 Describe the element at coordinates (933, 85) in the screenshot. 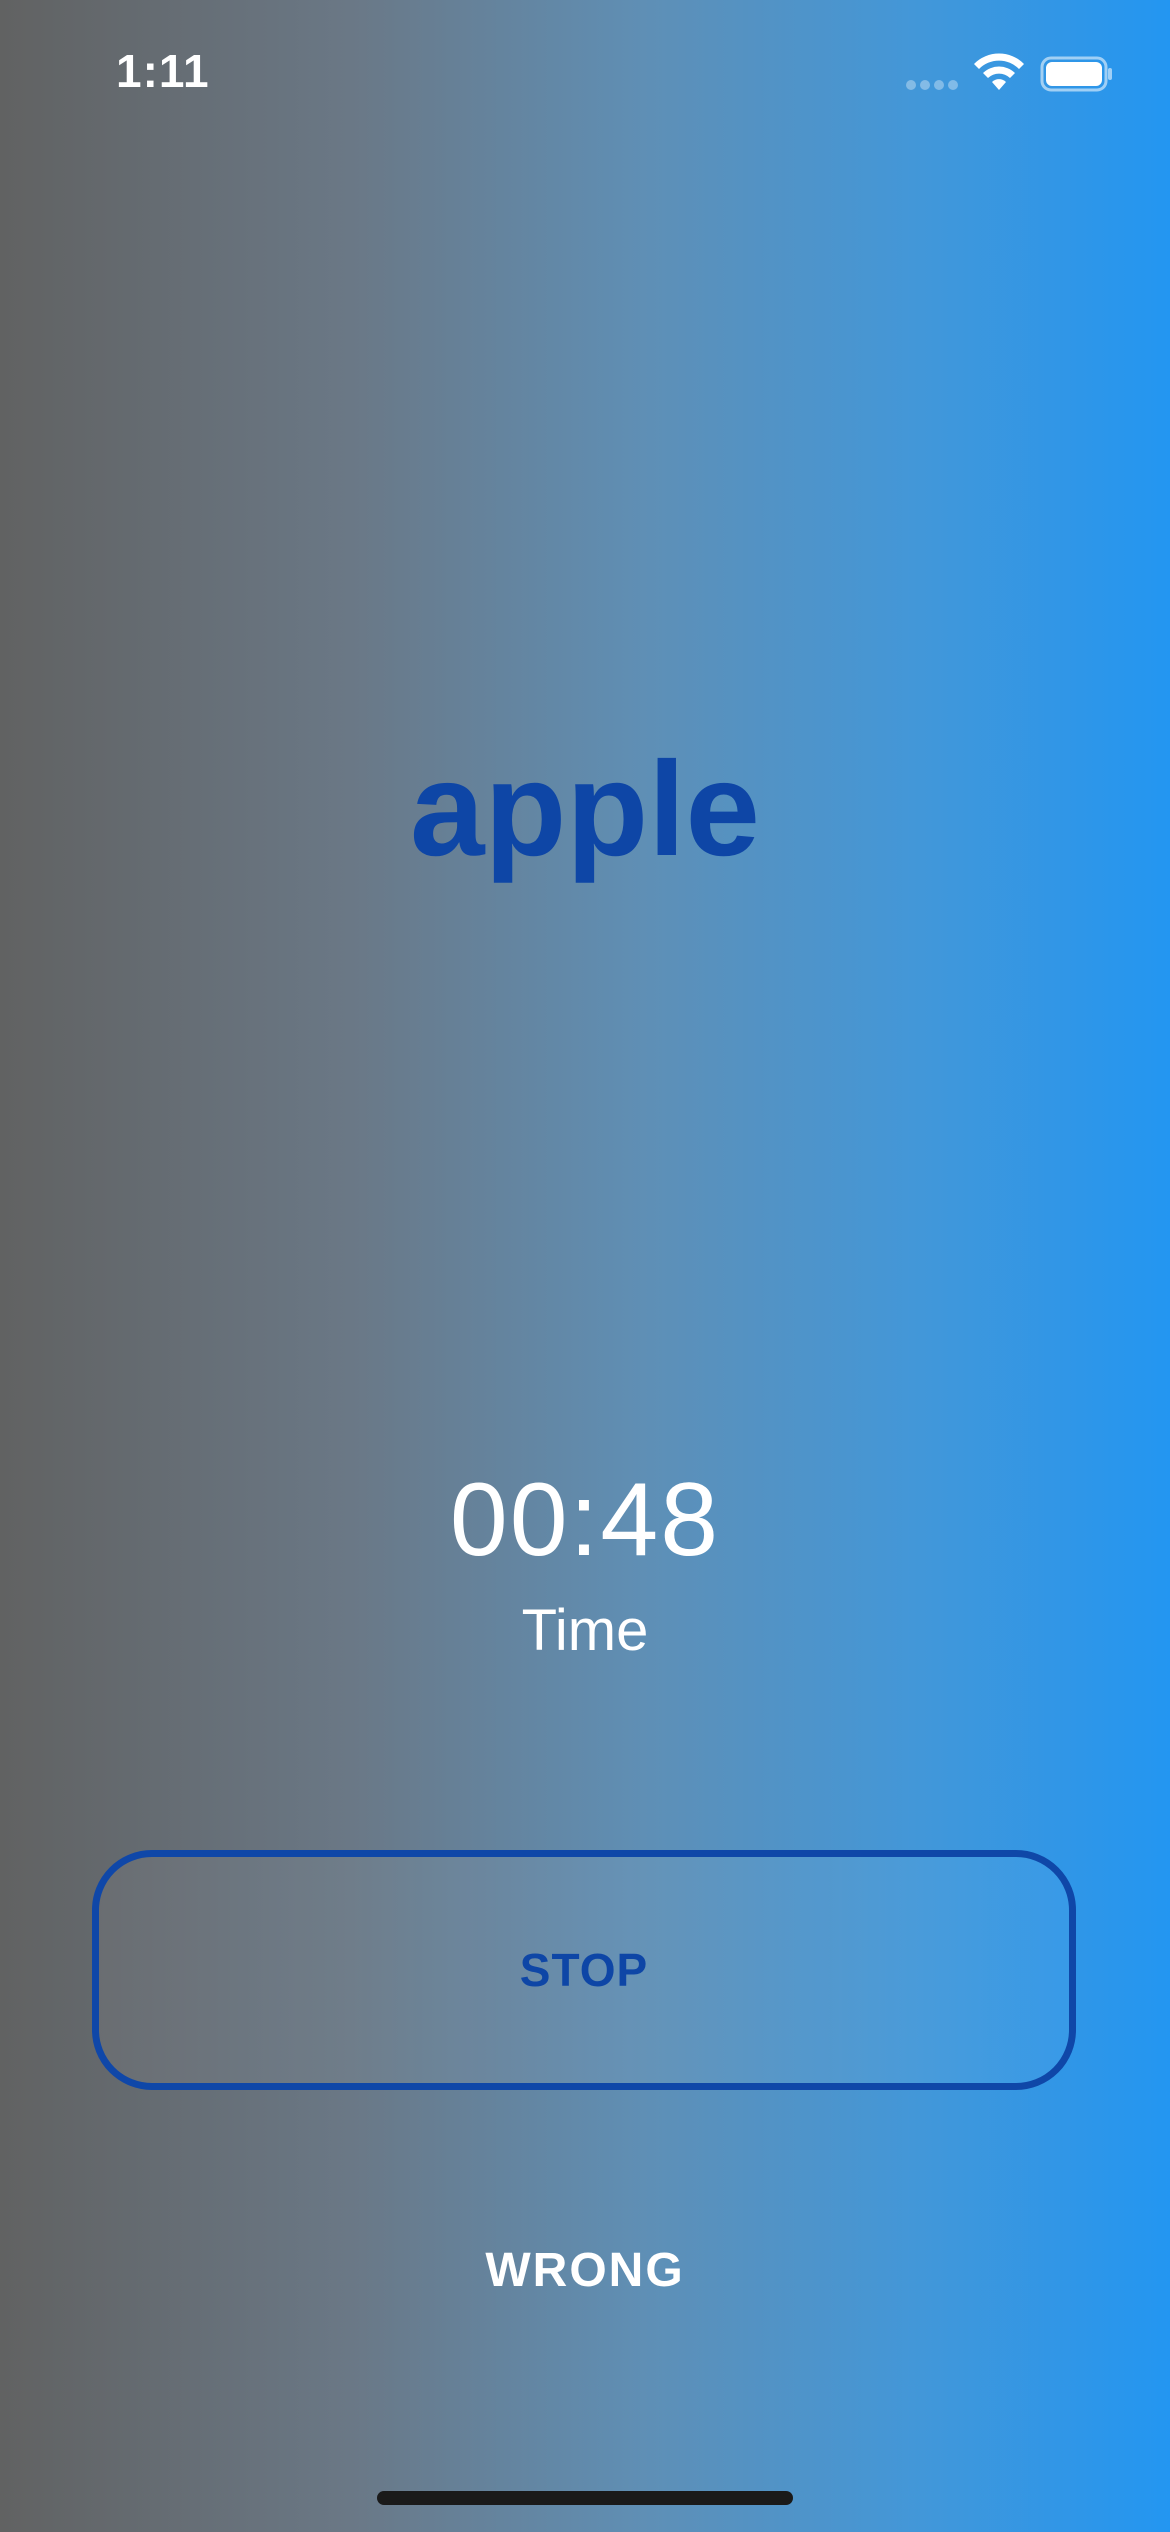

I see `cellular-signal-icon` at that location.